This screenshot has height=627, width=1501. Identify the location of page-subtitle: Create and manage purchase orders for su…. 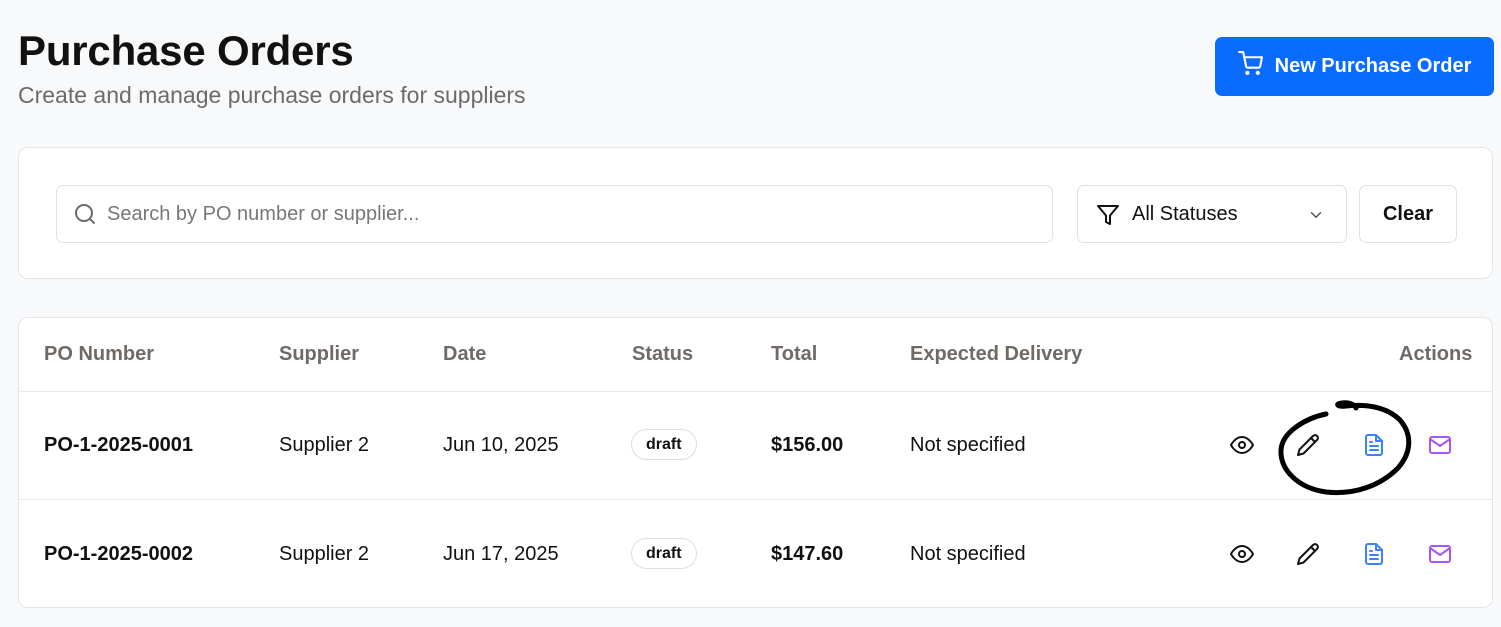
(272, 95).